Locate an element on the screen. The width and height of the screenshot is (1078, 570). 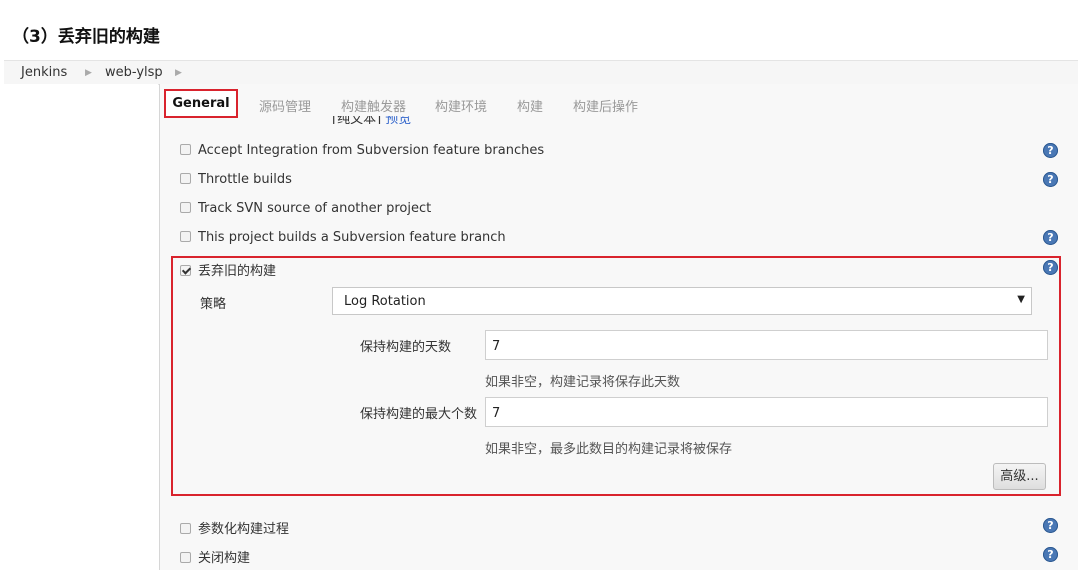
option-parameterized-build: 参数化构建过程 is located at coordinates (234, 527).